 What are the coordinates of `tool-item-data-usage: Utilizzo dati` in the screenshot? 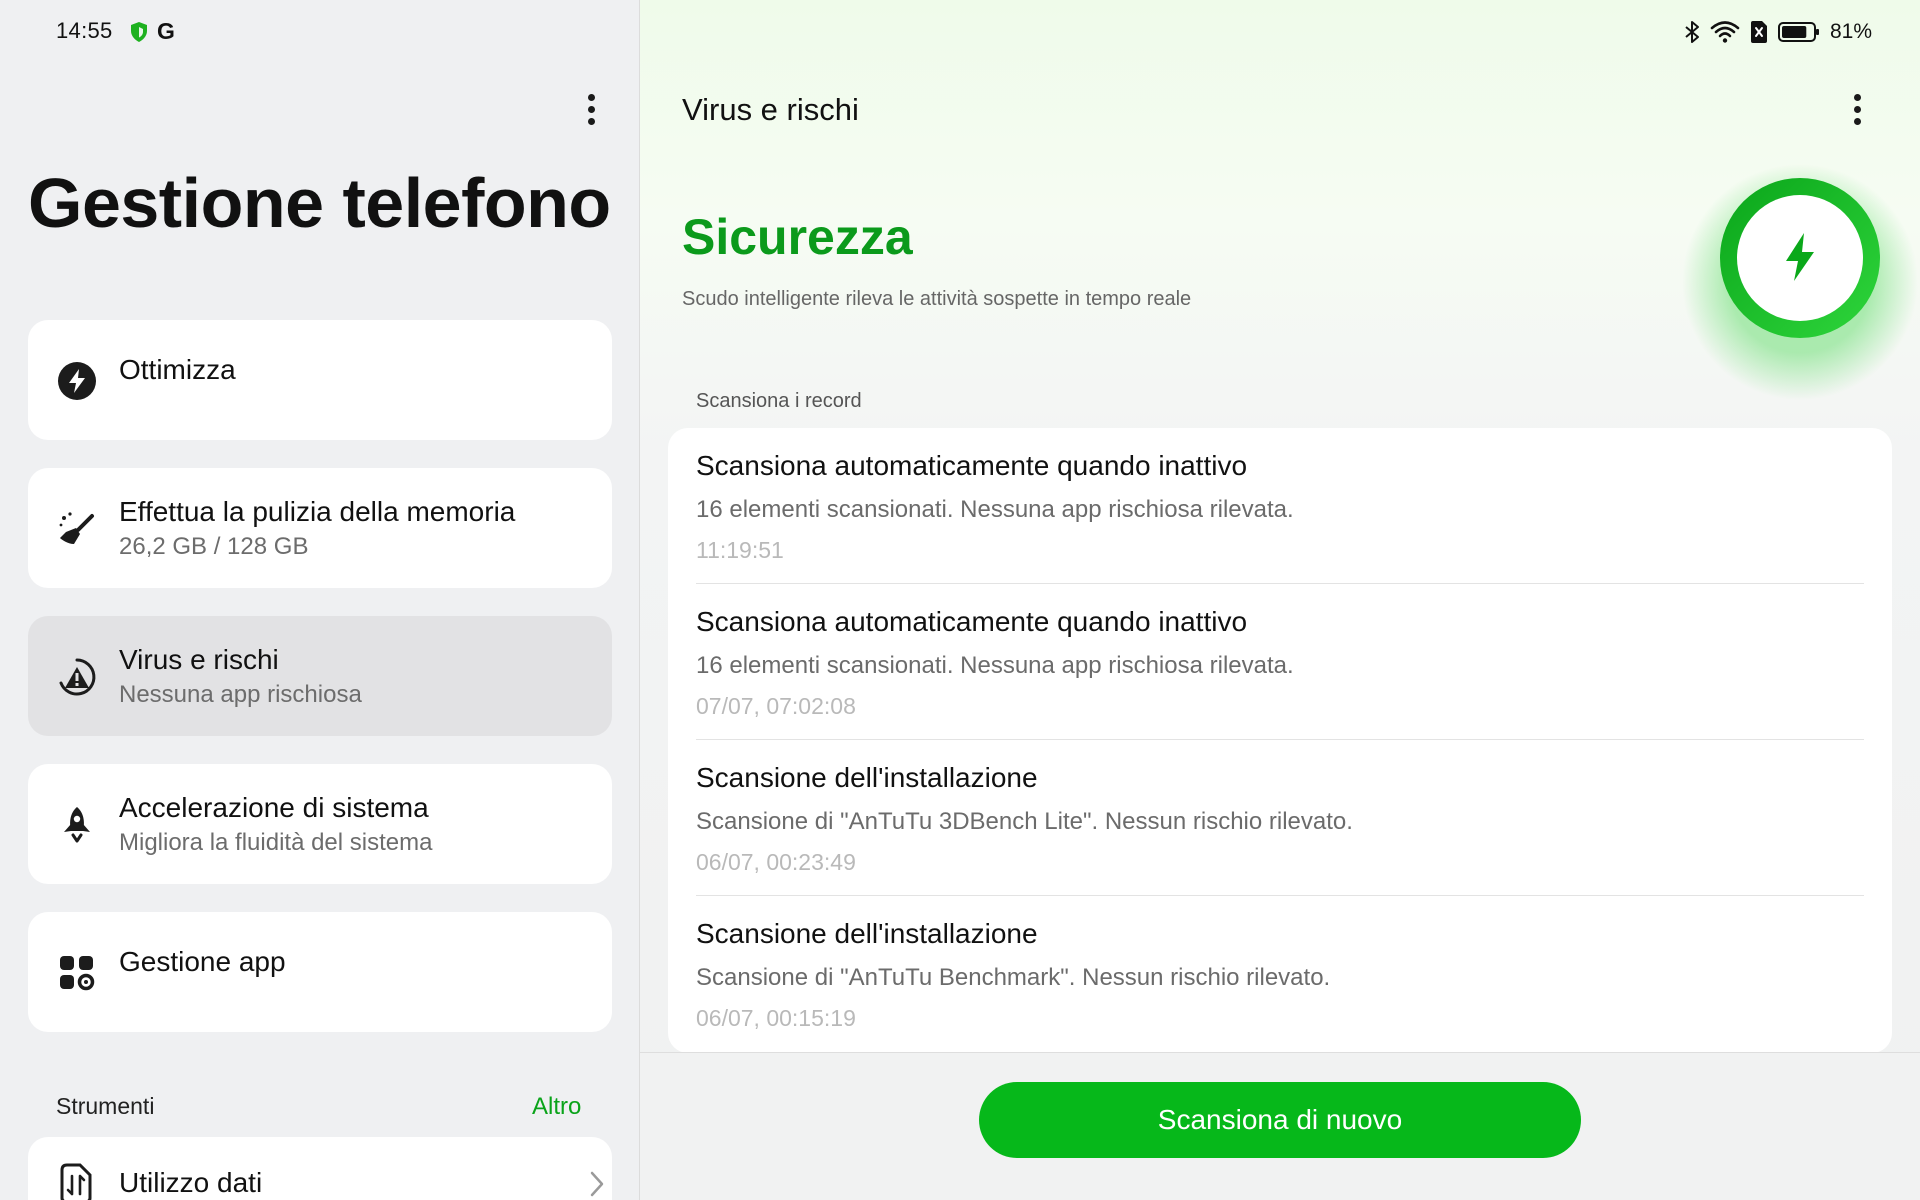 It's located at (320, 1168).